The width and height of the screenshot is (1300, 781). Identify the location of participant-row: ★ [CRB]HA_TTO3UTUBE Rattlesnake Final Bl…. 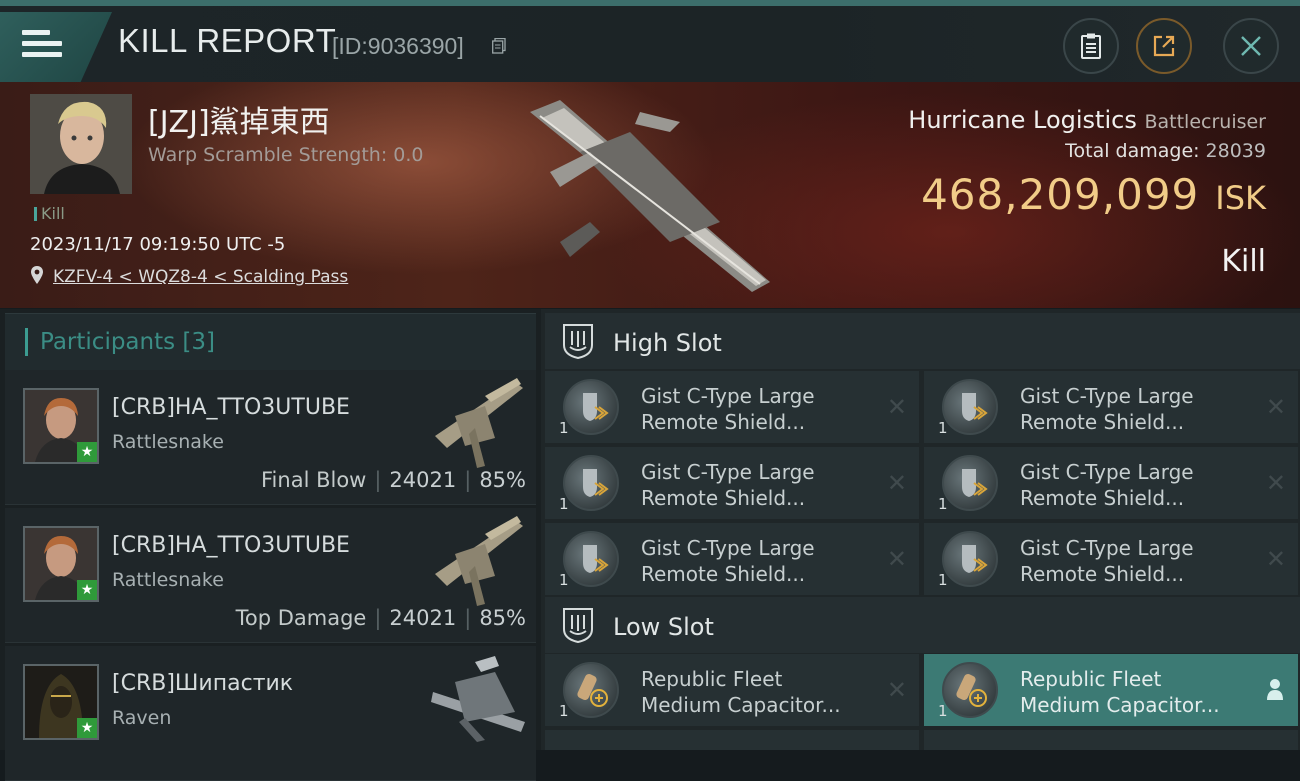
(270, 437).